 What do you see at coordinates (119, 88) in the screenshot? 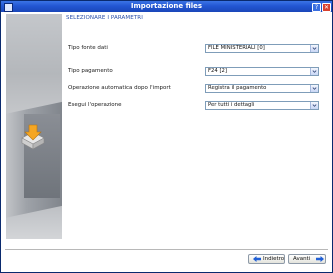
I see `auto-operation-label: Operazione automatica dopo l'import` at bounding box center [119, 88].